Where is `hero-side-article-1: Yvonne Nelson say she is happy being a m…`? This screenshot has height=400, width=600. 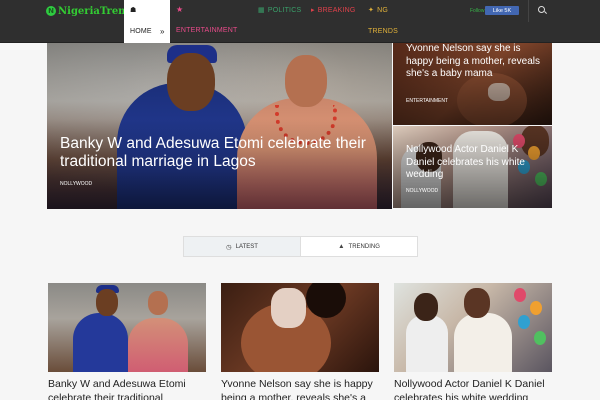
hero-side-article-1: Yvonne Nelson say she is happy being a m… is located at coordinates (472, 84).